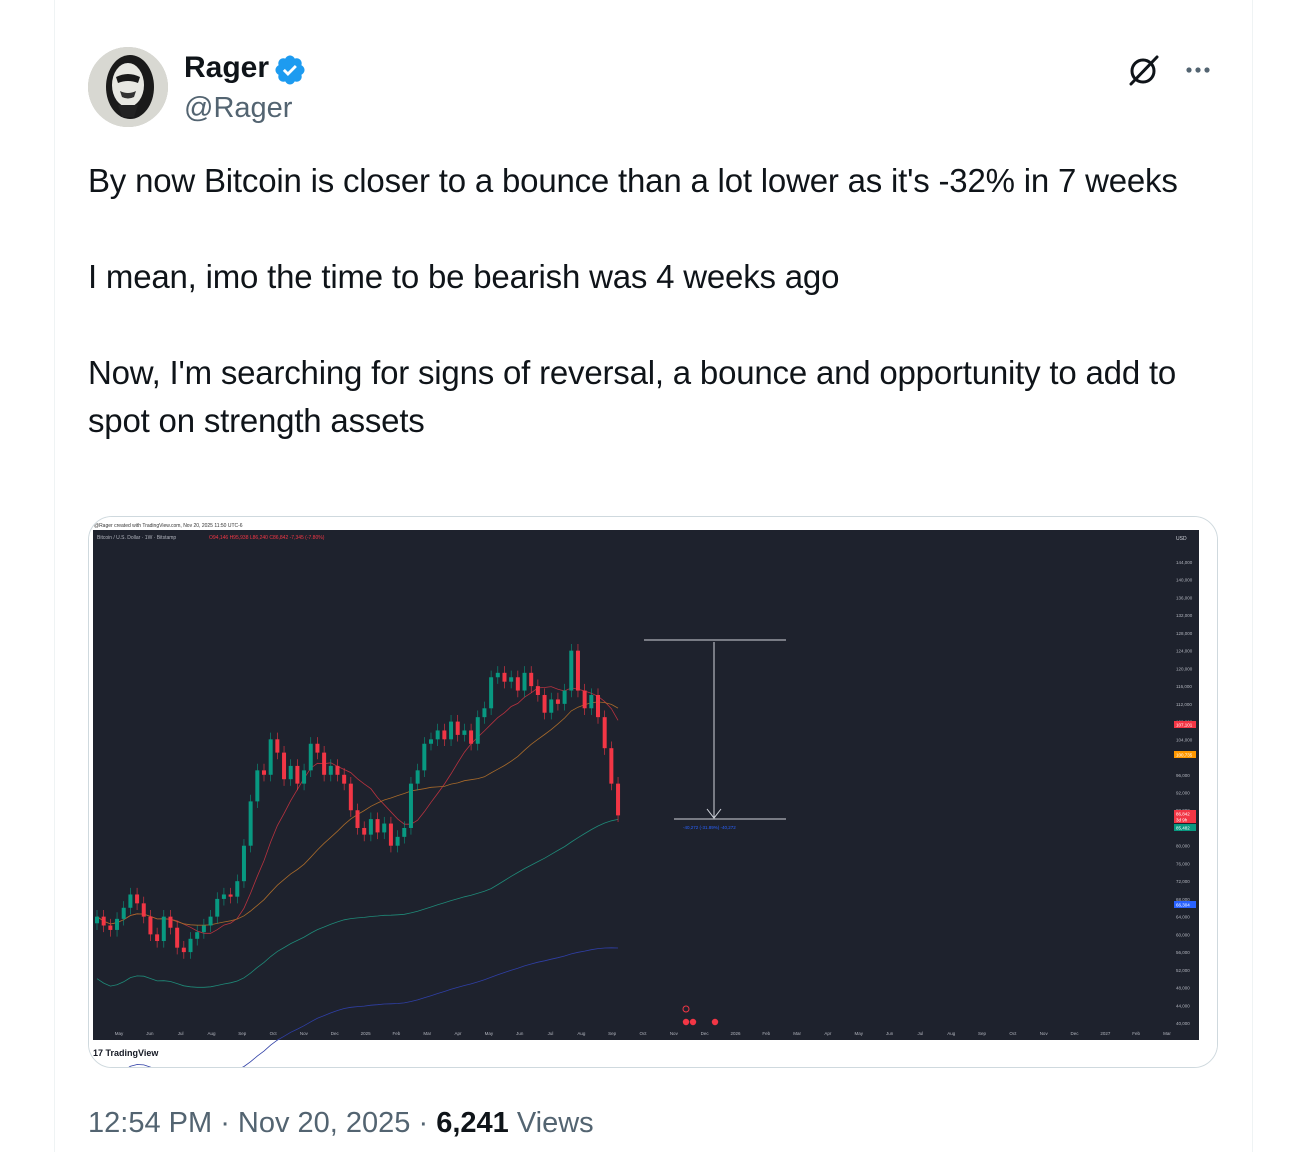 The height and width of the screenshot is (1152, 1302). Describe the element at coordinates (128, 87) in the screenshot. I see `avatar` at that location.